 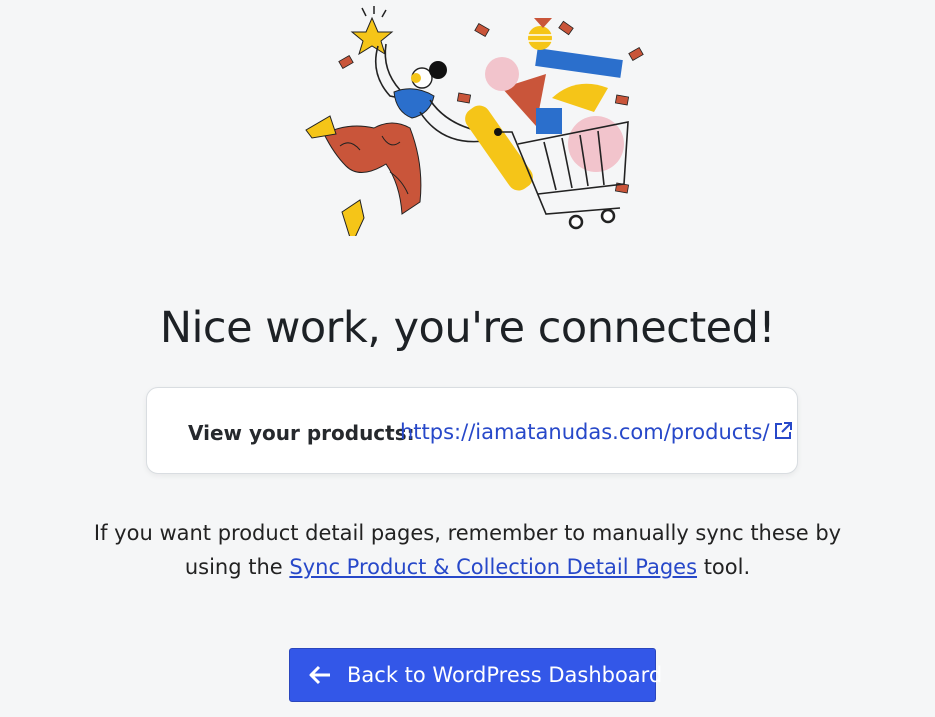 What do you see at coordinates (474, 121) in the screenshot?
I see `shopping-cart-illustration` at bounding box center [474, 121].